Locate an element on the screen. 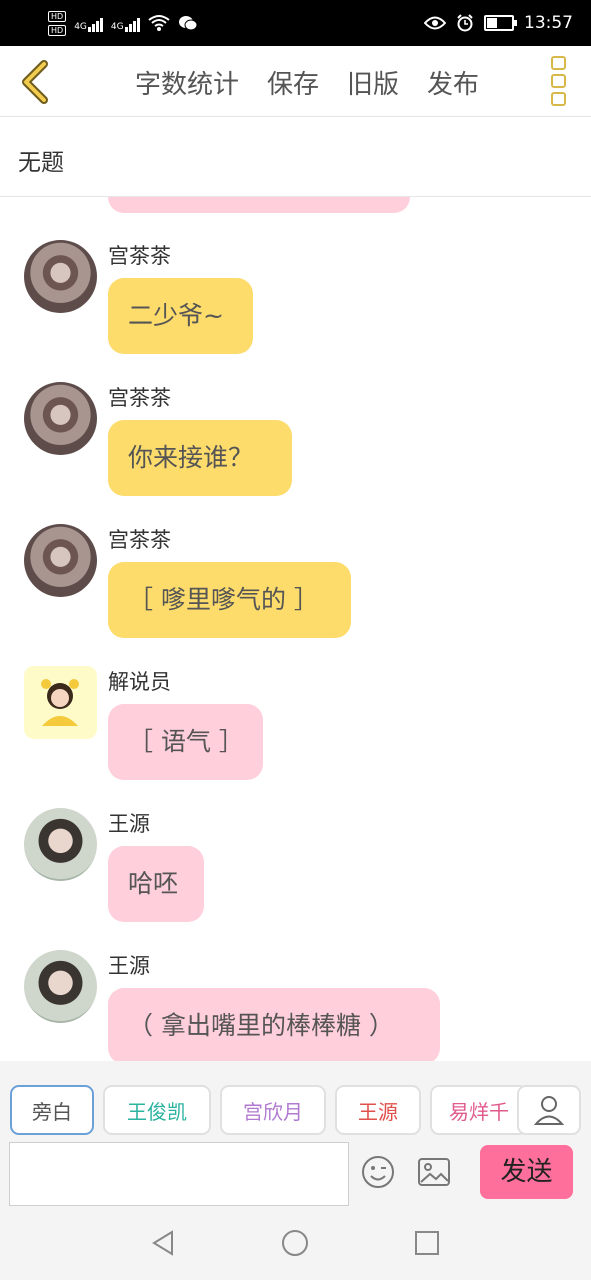 The width and height of the screenshot is (591, 1280). back-icon is located at coordinates (36, 82).